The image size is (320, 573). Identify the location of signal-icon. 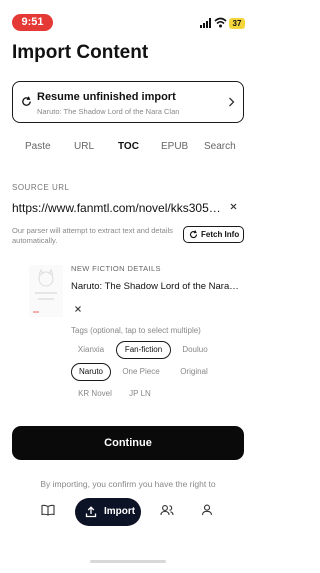
(205, 23).